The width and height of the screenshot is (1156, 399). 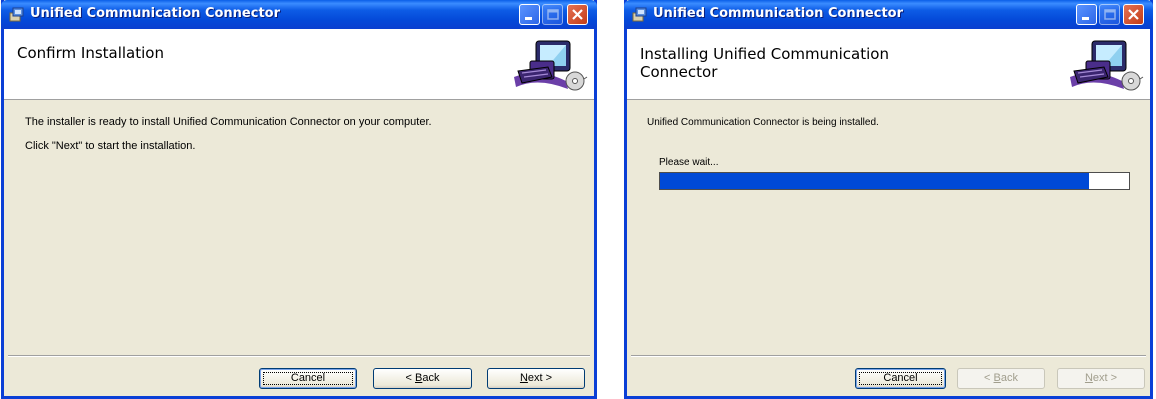 I want to click on install-progress-bar, so click(x=894, y=181).